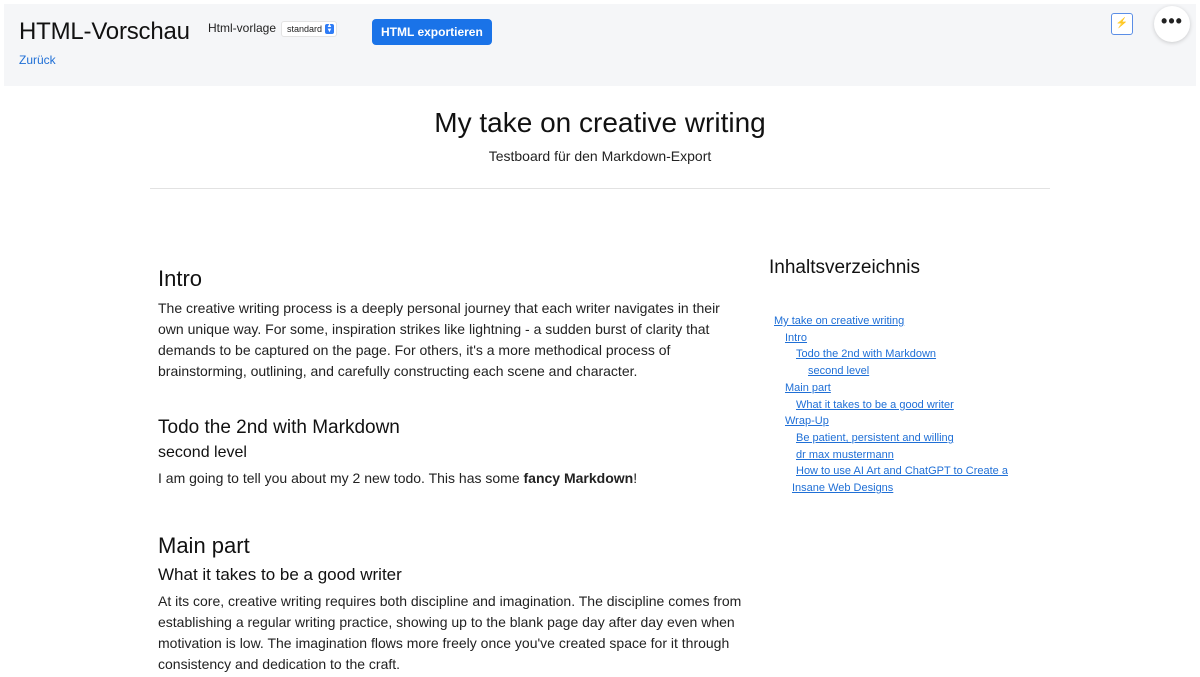 Image resolution: width=1200 pixels, height=677 pixels. What do you see at coordinates (202, 452) in the screenshot?
I see `section-heading-second-level: second level` at bounding box center [202, 452].